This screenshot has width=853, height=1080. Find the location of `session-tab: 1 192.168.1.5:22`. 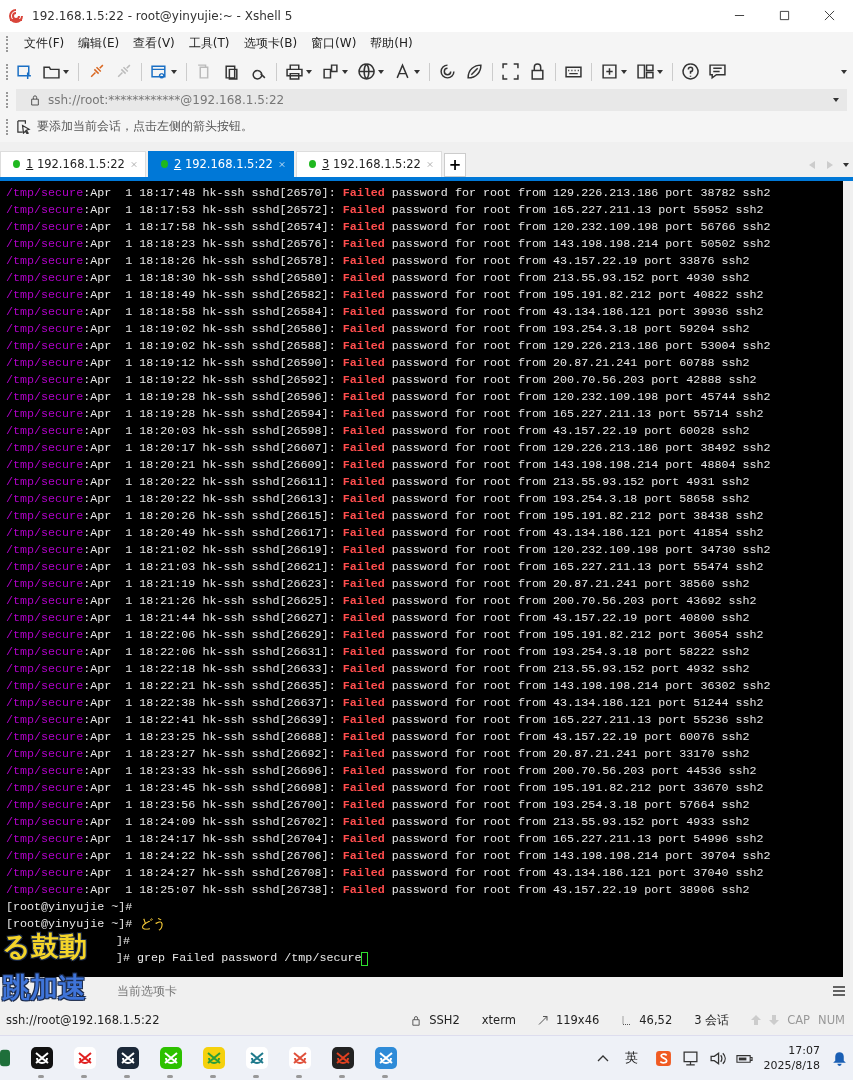

session-tab: 1 192.168.1.5:22 is located at coordinates (73, 163).